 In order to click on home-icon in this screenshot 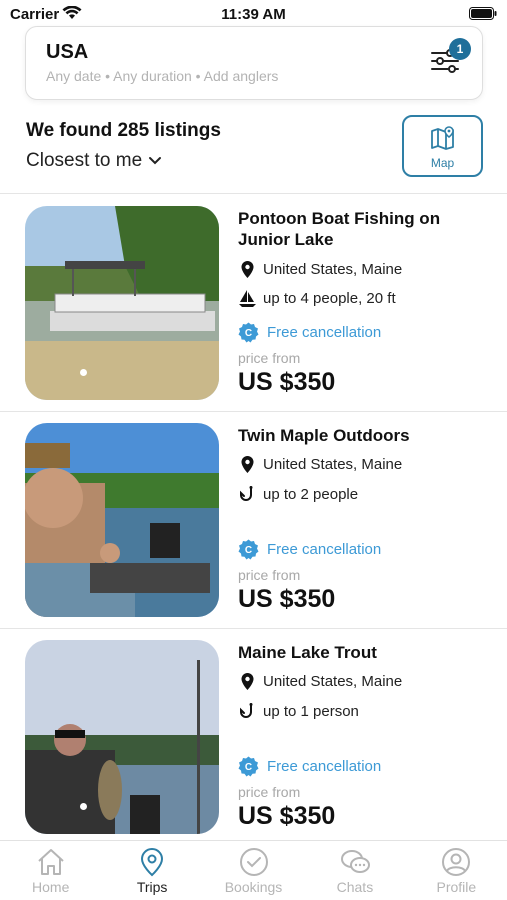, I will do `click(51, 862)`.